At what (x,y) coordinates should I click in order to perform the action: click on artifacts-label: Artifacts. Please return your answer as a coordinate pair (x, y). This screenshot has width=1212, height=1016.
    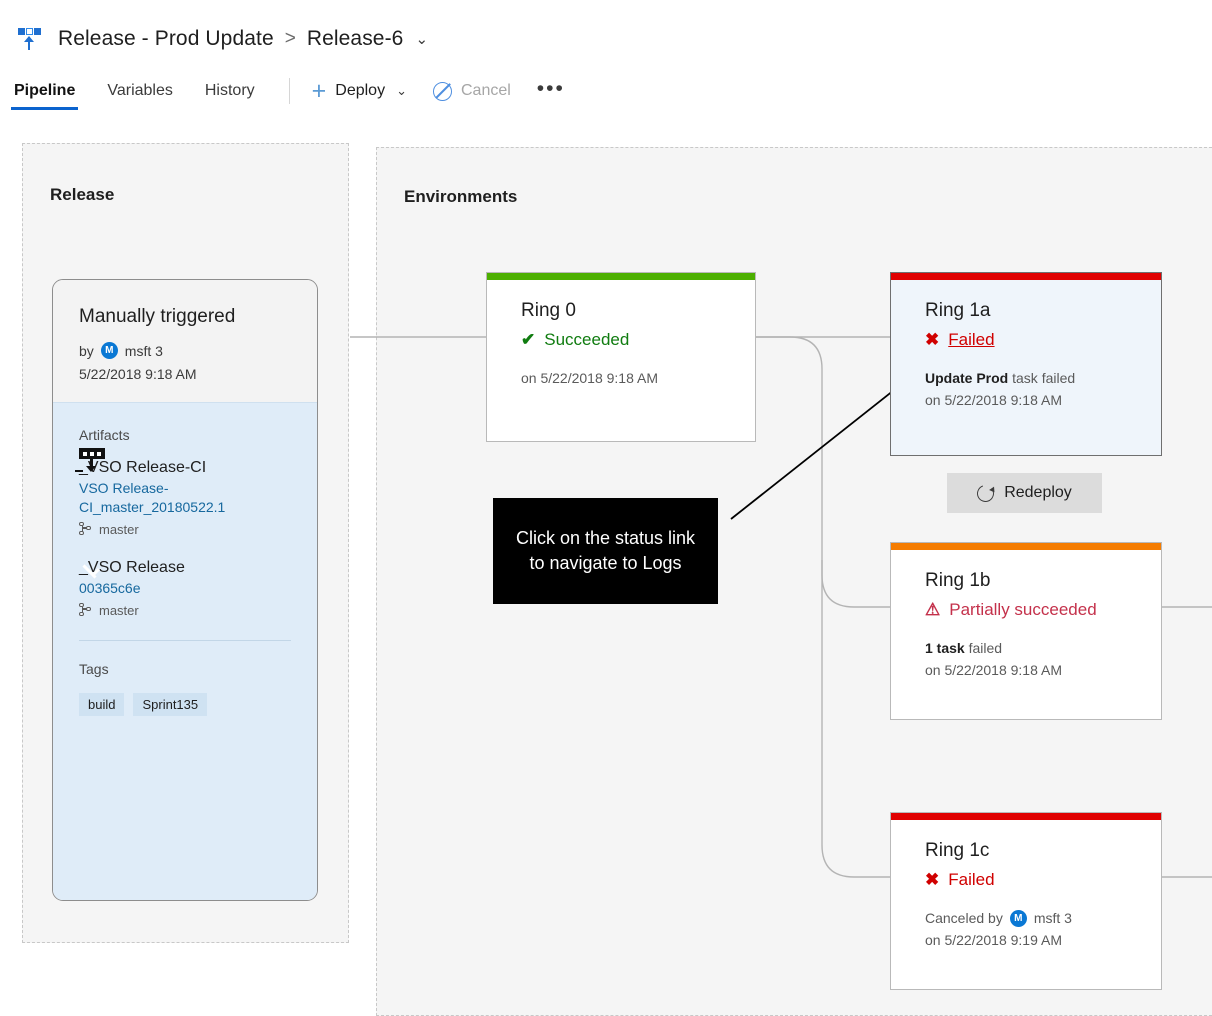
    Looking at the image, I should click on (104, 435).